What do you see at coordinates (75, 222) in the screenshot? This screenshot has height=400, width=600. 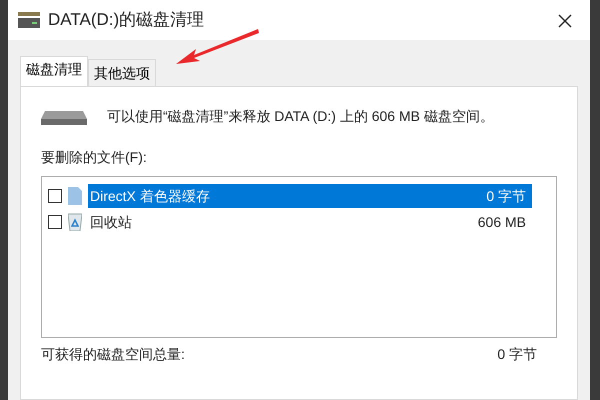 I see `recycle-bin-icon` at bounding box center [75, 222].